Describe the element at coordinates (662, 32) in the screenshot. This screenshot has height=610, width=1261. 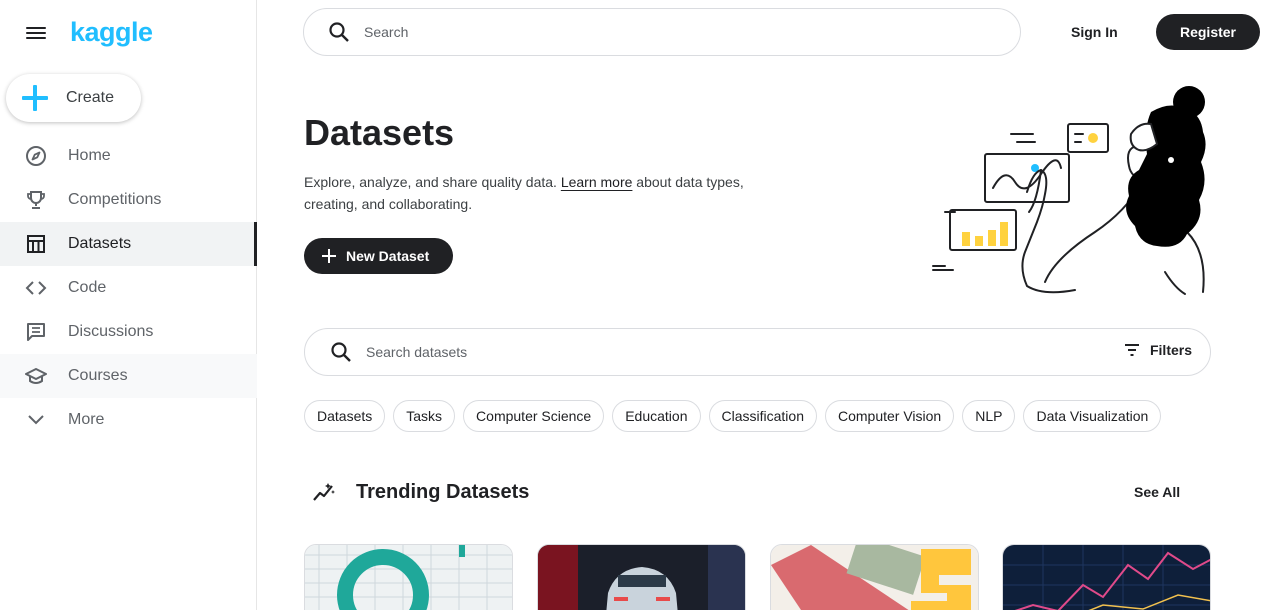
I see `site-search-input: Search` at that location.